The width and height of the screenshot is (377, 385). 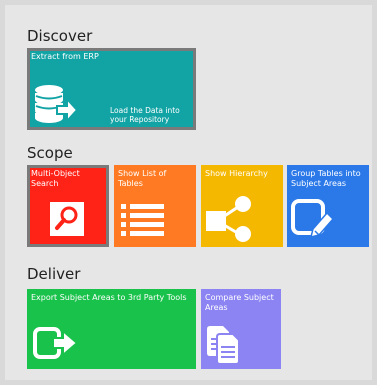 What do you see at coordinates (145, 115) in the screenshot?
I see `tile-sublabel: Load the Data into your Repository` at bounding box center [145, 115].